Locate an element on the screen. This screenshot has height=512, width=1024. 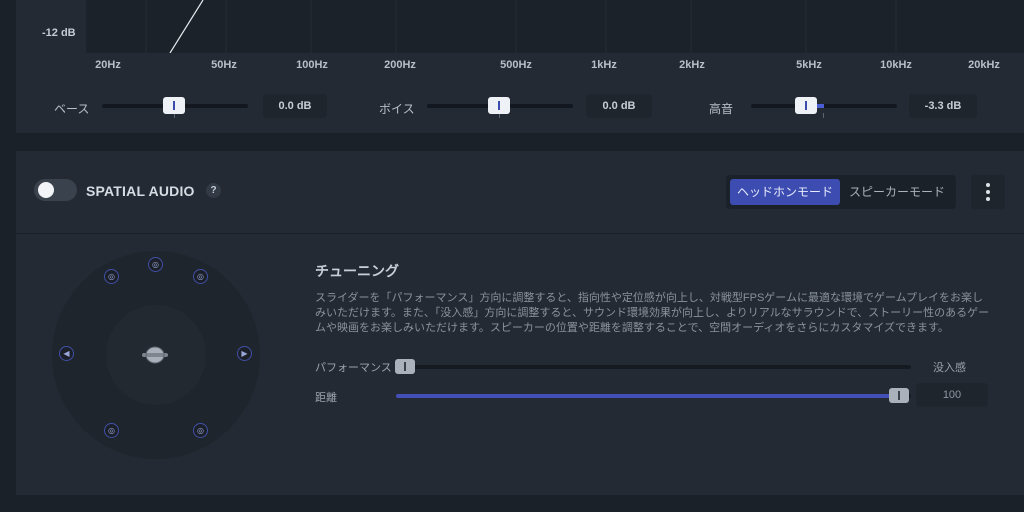
speaker-placement-stage: ◎ ◎ ◎ ◀ ▶ ◎ ◎ is located at coordinates (156, 355).